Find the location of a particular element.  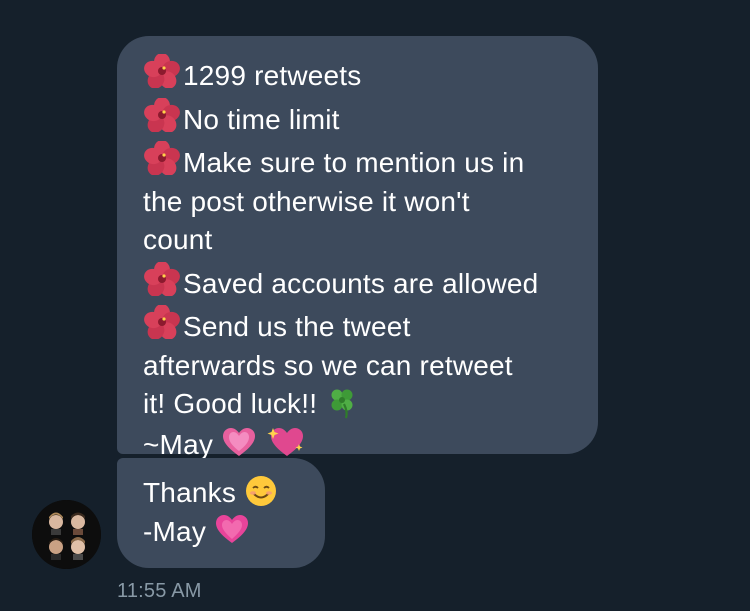

message-line: the post otherwise it won't is located at coordinates (306, 201).